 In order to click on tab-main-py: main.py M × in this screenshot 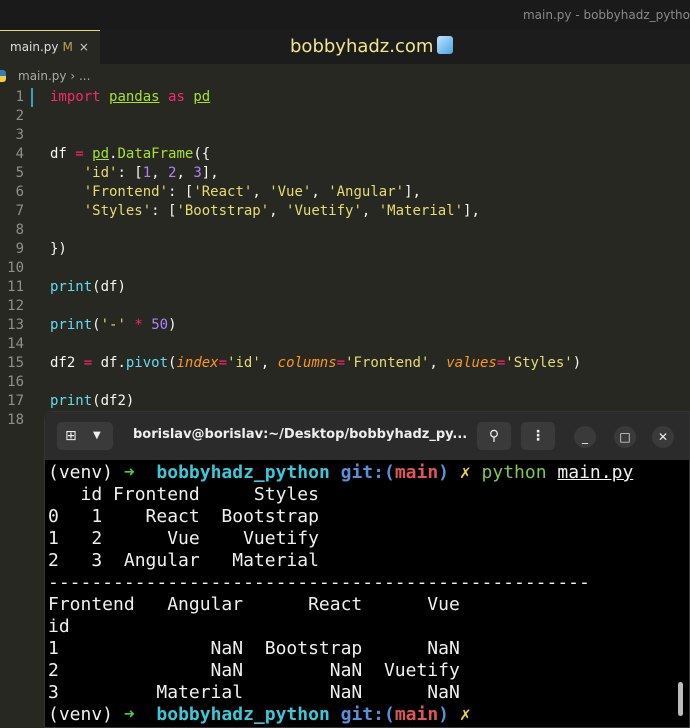, I will do `click(50, 47)`.